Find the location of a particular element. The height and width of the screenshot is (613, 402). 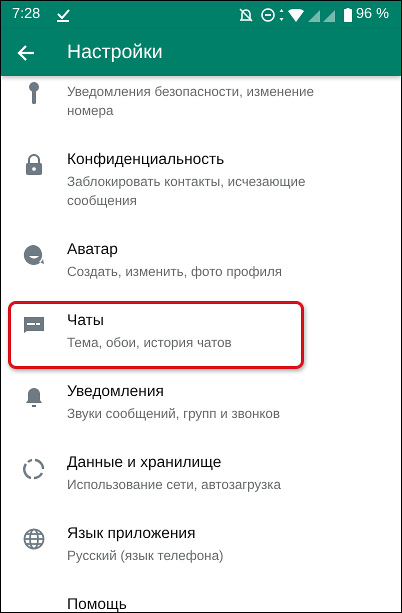

wifi-icon is located at coordinates (296, 15).